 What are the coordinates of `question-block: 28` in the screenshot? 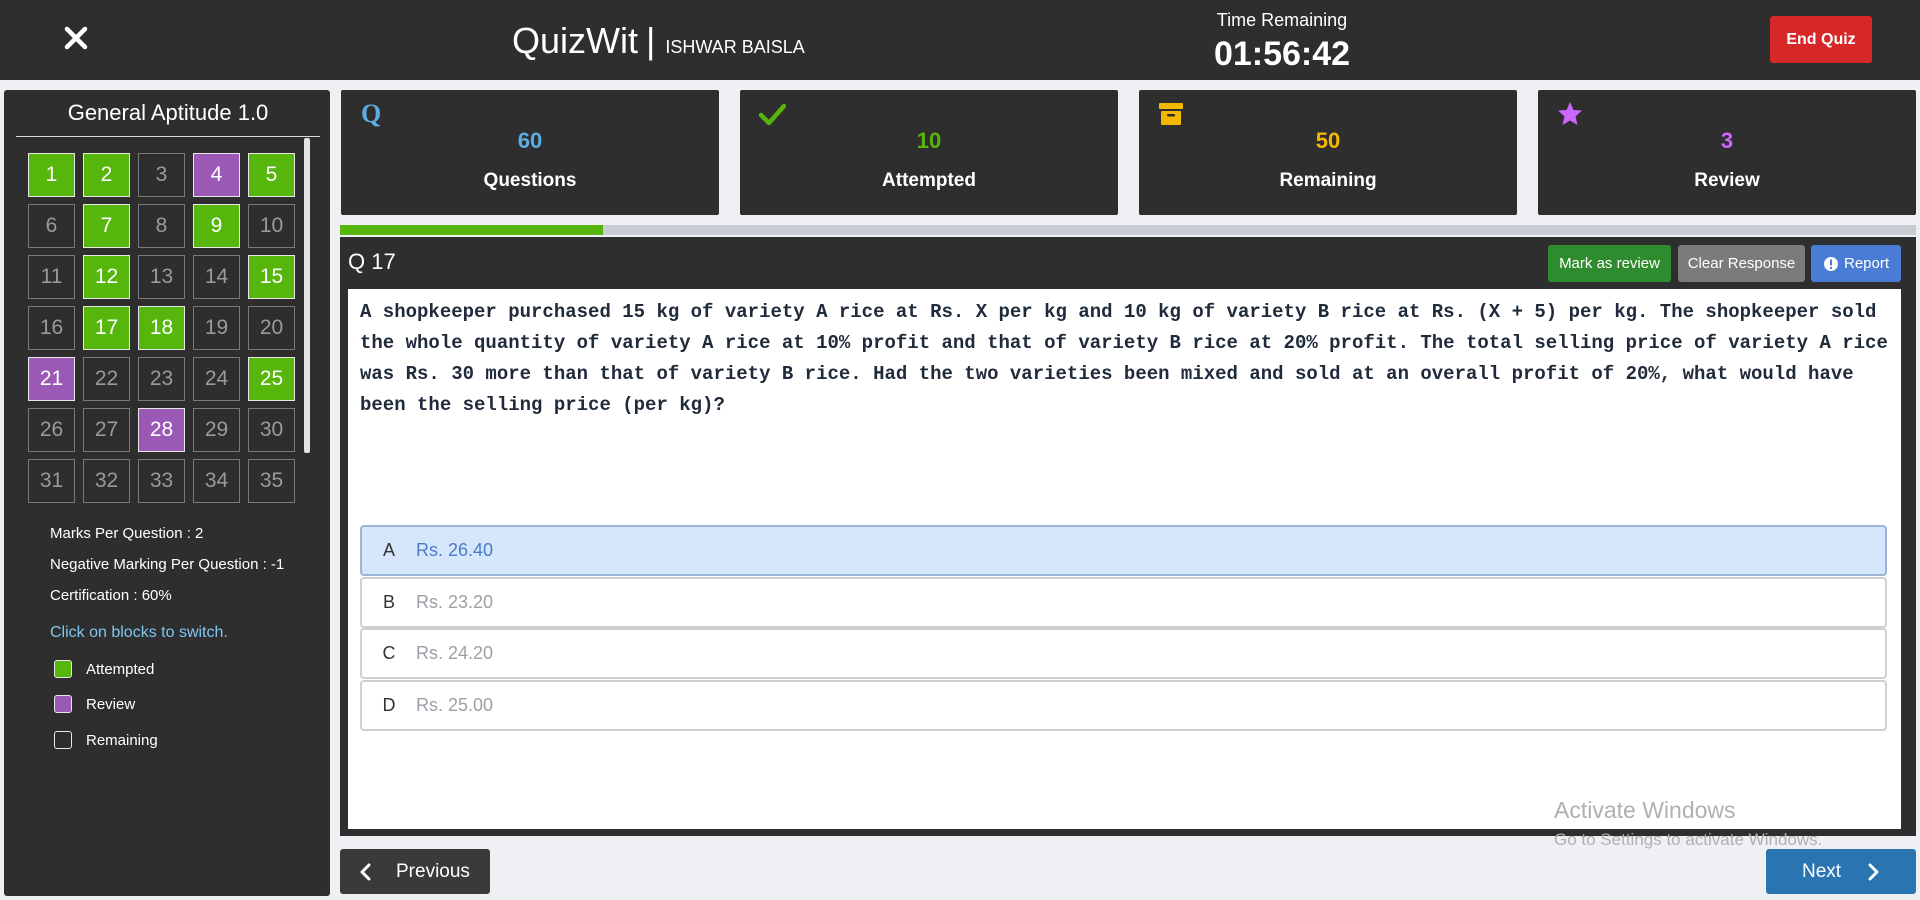 It's located at (161, 430).